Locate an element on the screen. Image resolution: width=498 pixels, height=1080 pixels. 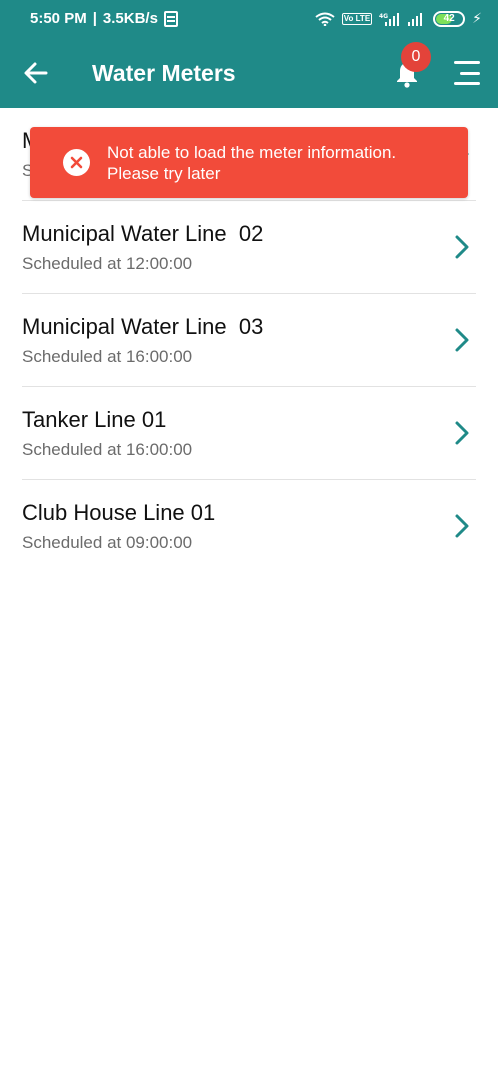
error-circle-x-icon is located at coordinates (76, 162).